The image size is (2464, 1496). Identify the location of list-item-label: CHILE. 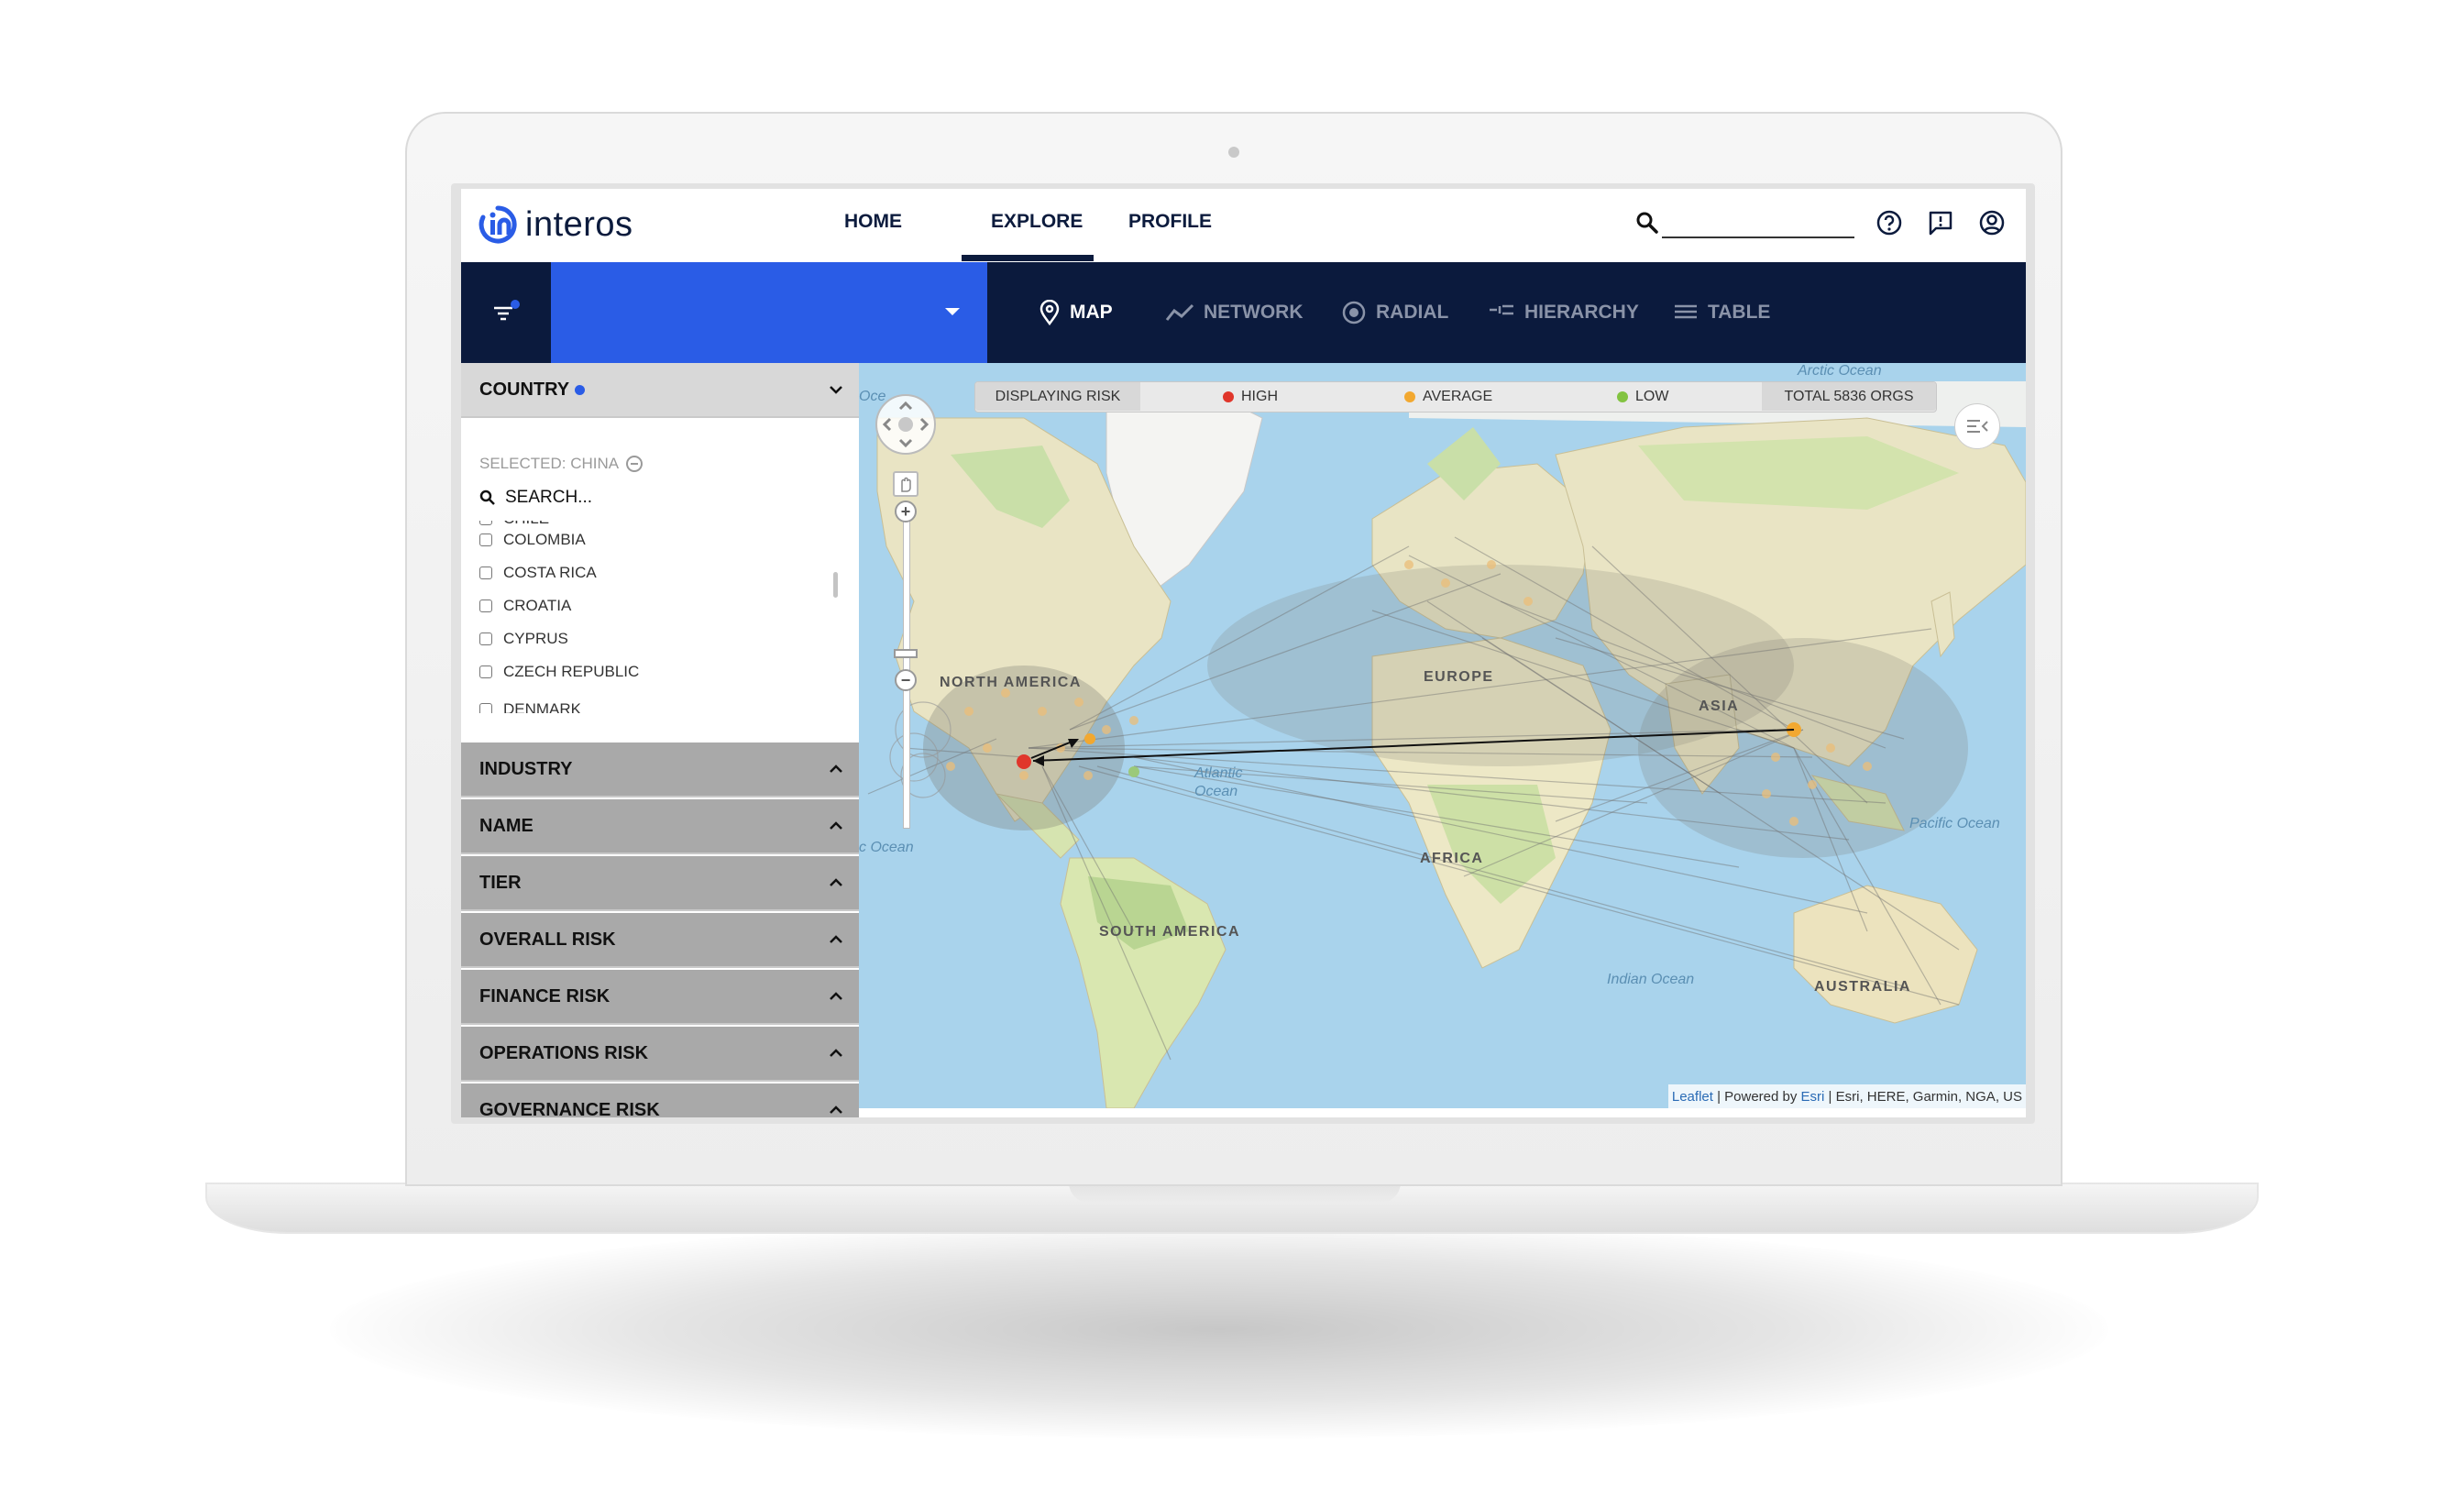
(526, 524).